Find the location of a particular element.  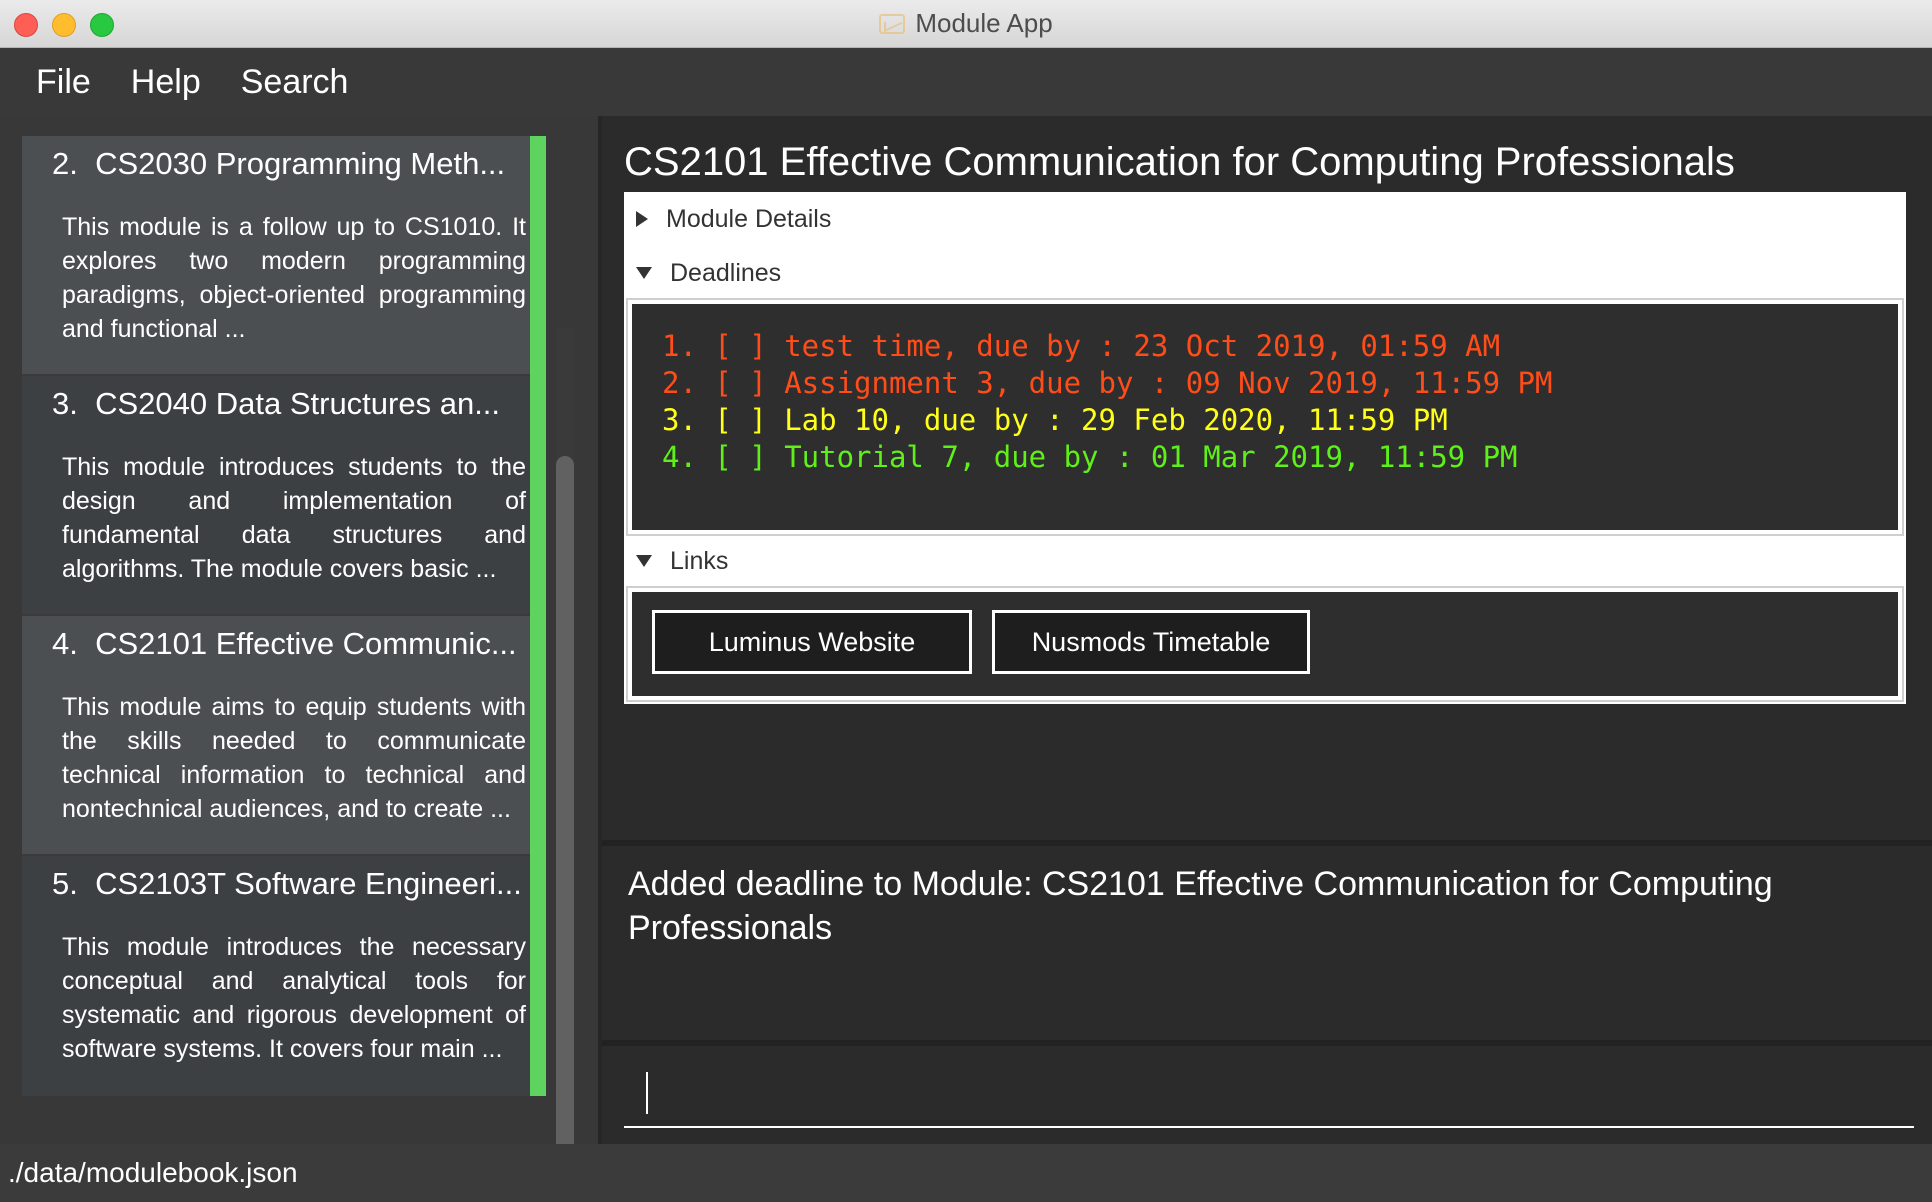

deadlines-label: Deadlines is located at coordinates (726, 272).